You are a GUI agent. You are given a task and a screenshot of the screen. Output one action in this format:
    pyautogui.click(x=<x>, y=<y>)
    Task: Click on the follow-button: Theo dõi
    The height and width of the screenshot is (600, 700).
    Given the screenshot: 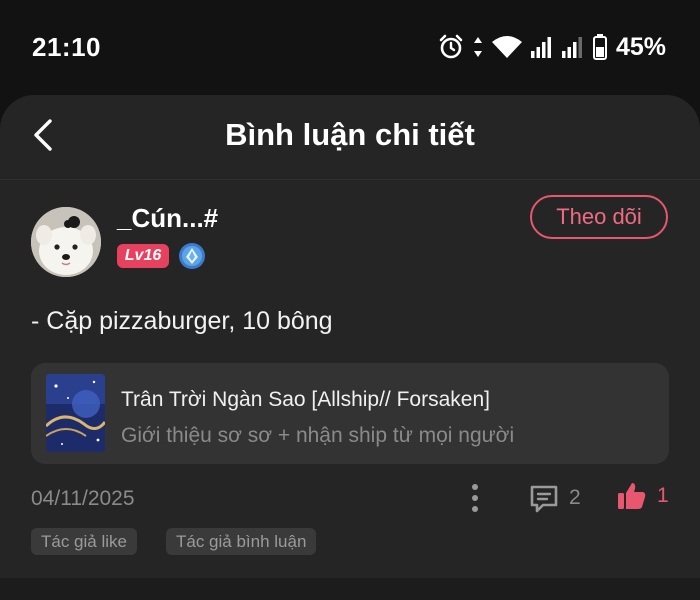 What is the action you would take?
    pyautogui.click(x=599, y=217)
    